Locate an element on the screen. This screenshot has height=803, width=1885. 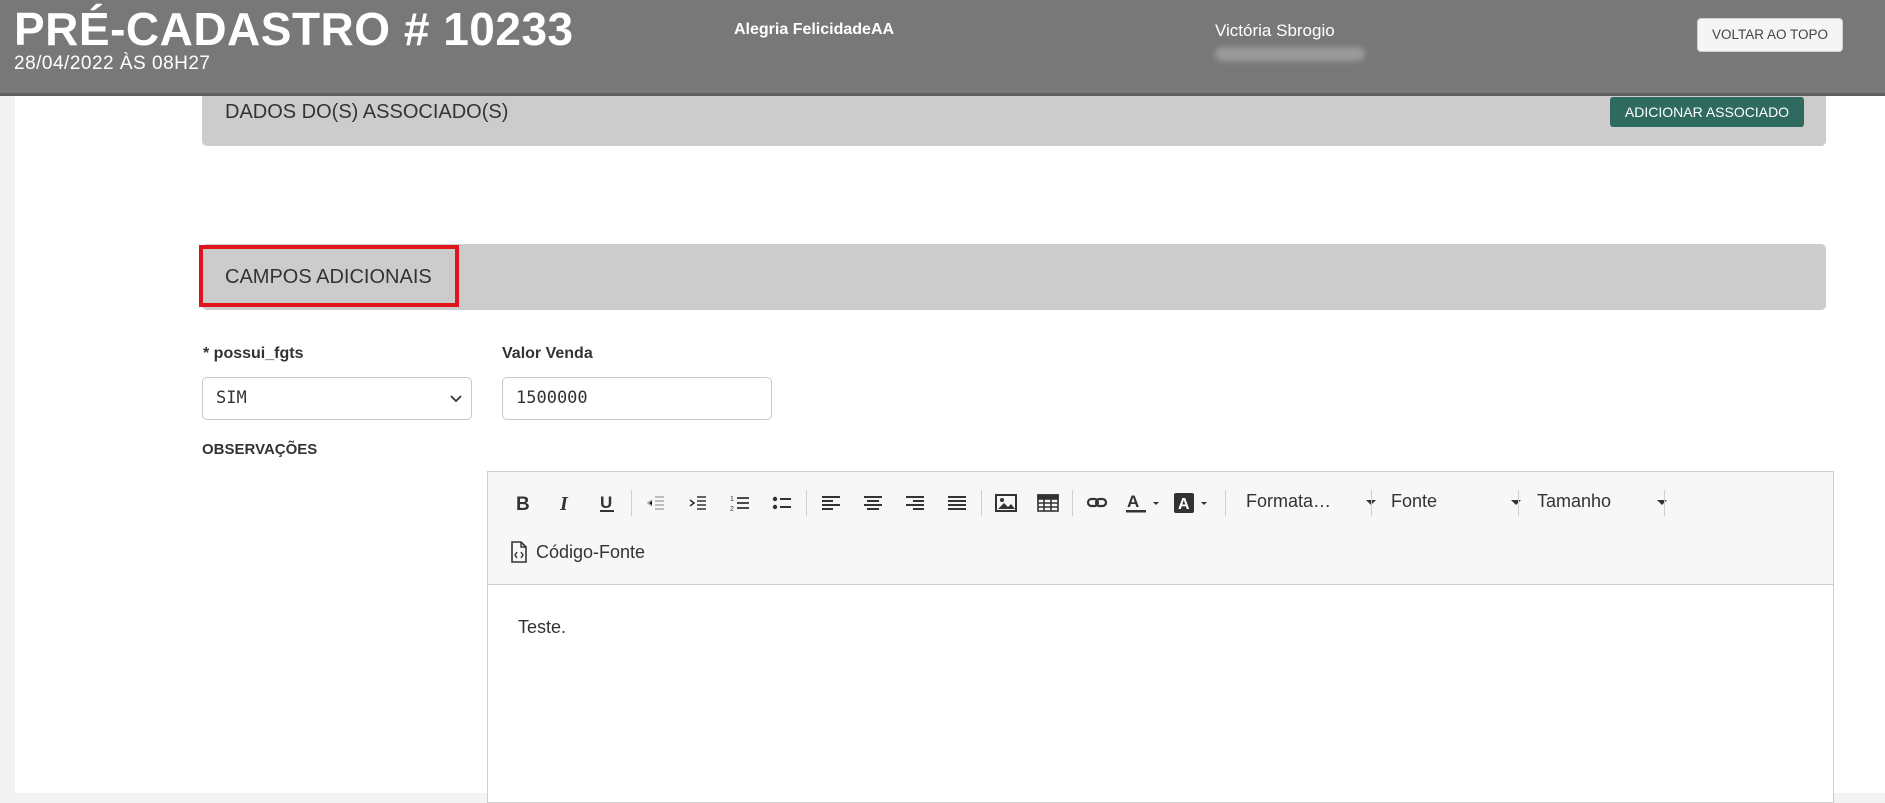
size-dropdown: Tamanho is located at coordinates (1602, 504).